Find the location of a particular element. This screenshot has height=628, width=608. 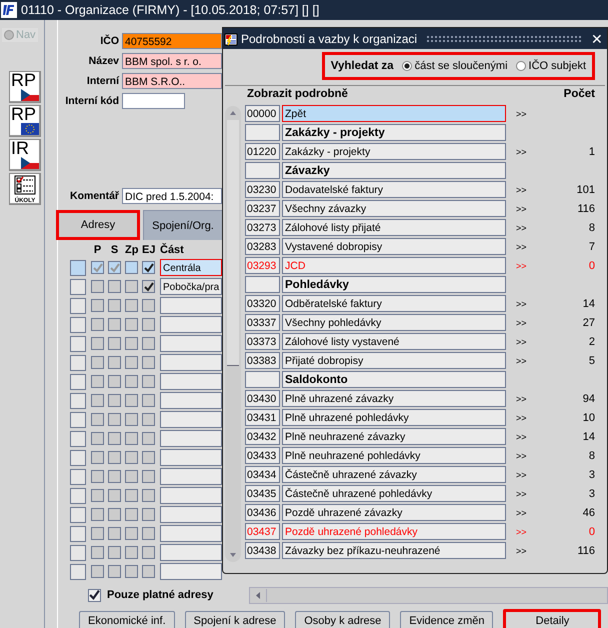

detail-item: Plně uhrazené pohledávky is located at coordinates (394, 417).